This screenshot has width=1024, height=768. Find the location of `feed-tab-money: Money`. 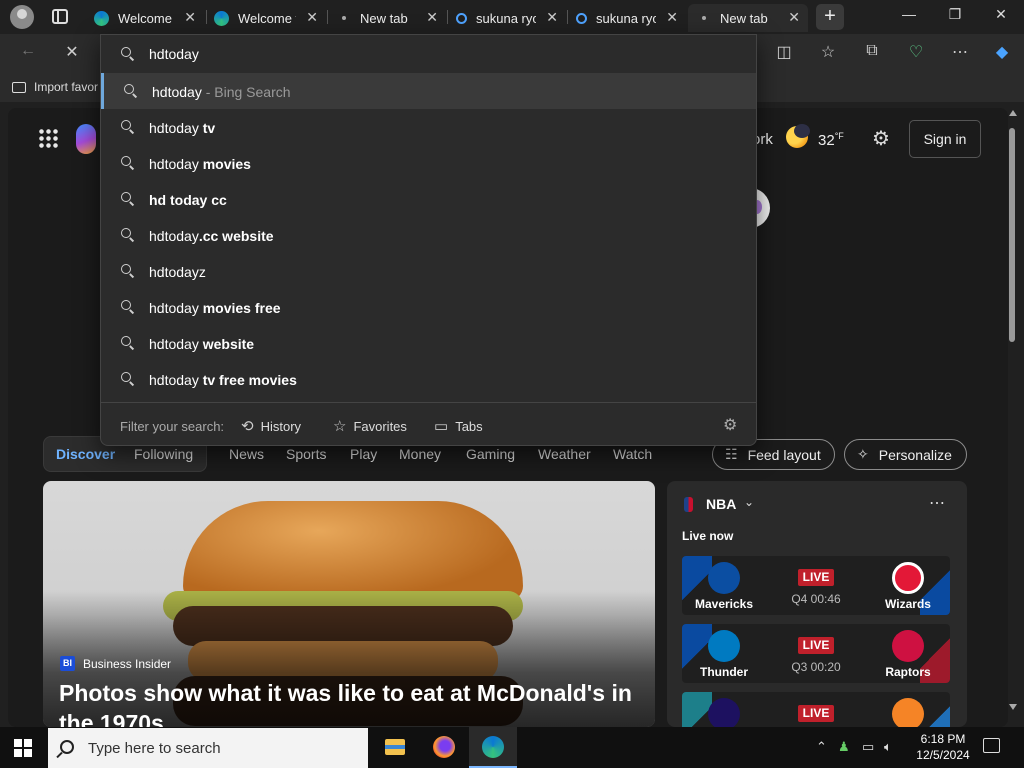

feed-tab-money: Money is located at coordinates (420, 454).